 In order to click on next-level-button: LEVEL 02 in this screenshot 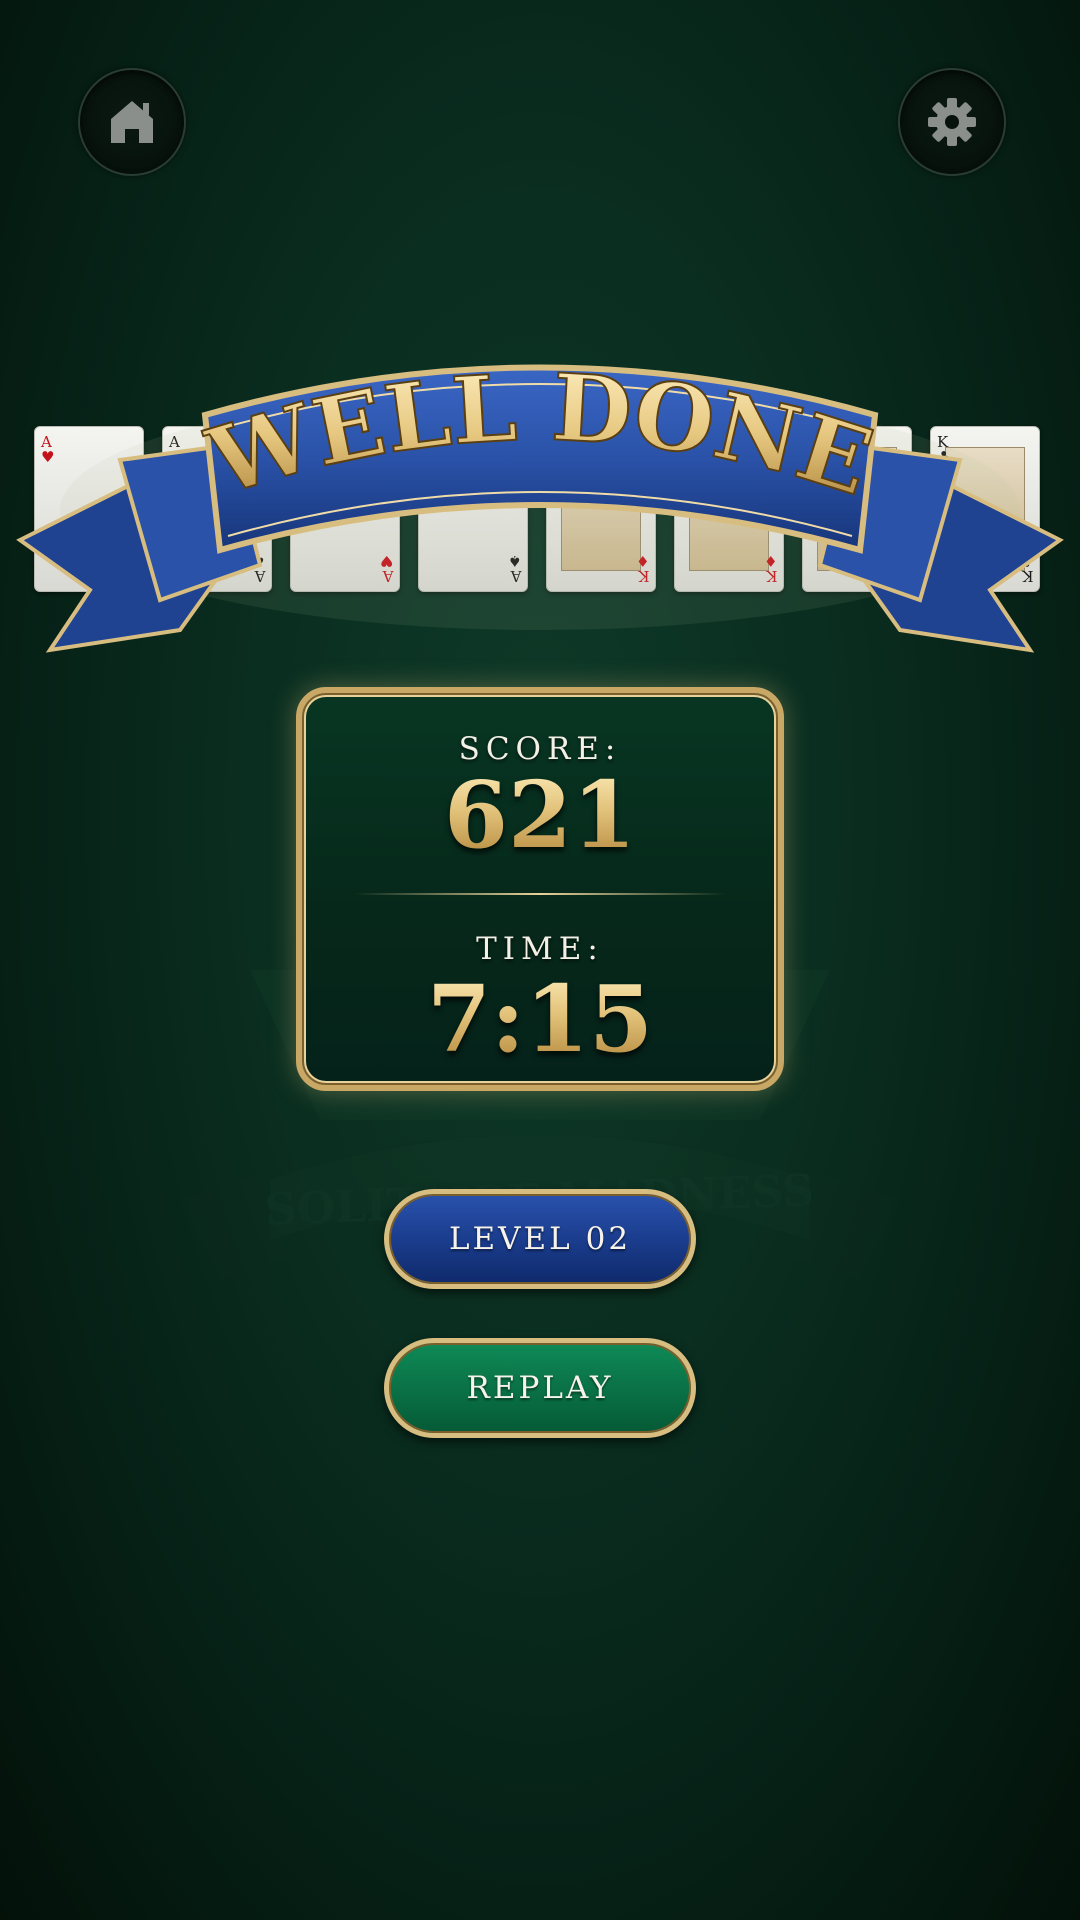, I will do `click(540, 1239)`.